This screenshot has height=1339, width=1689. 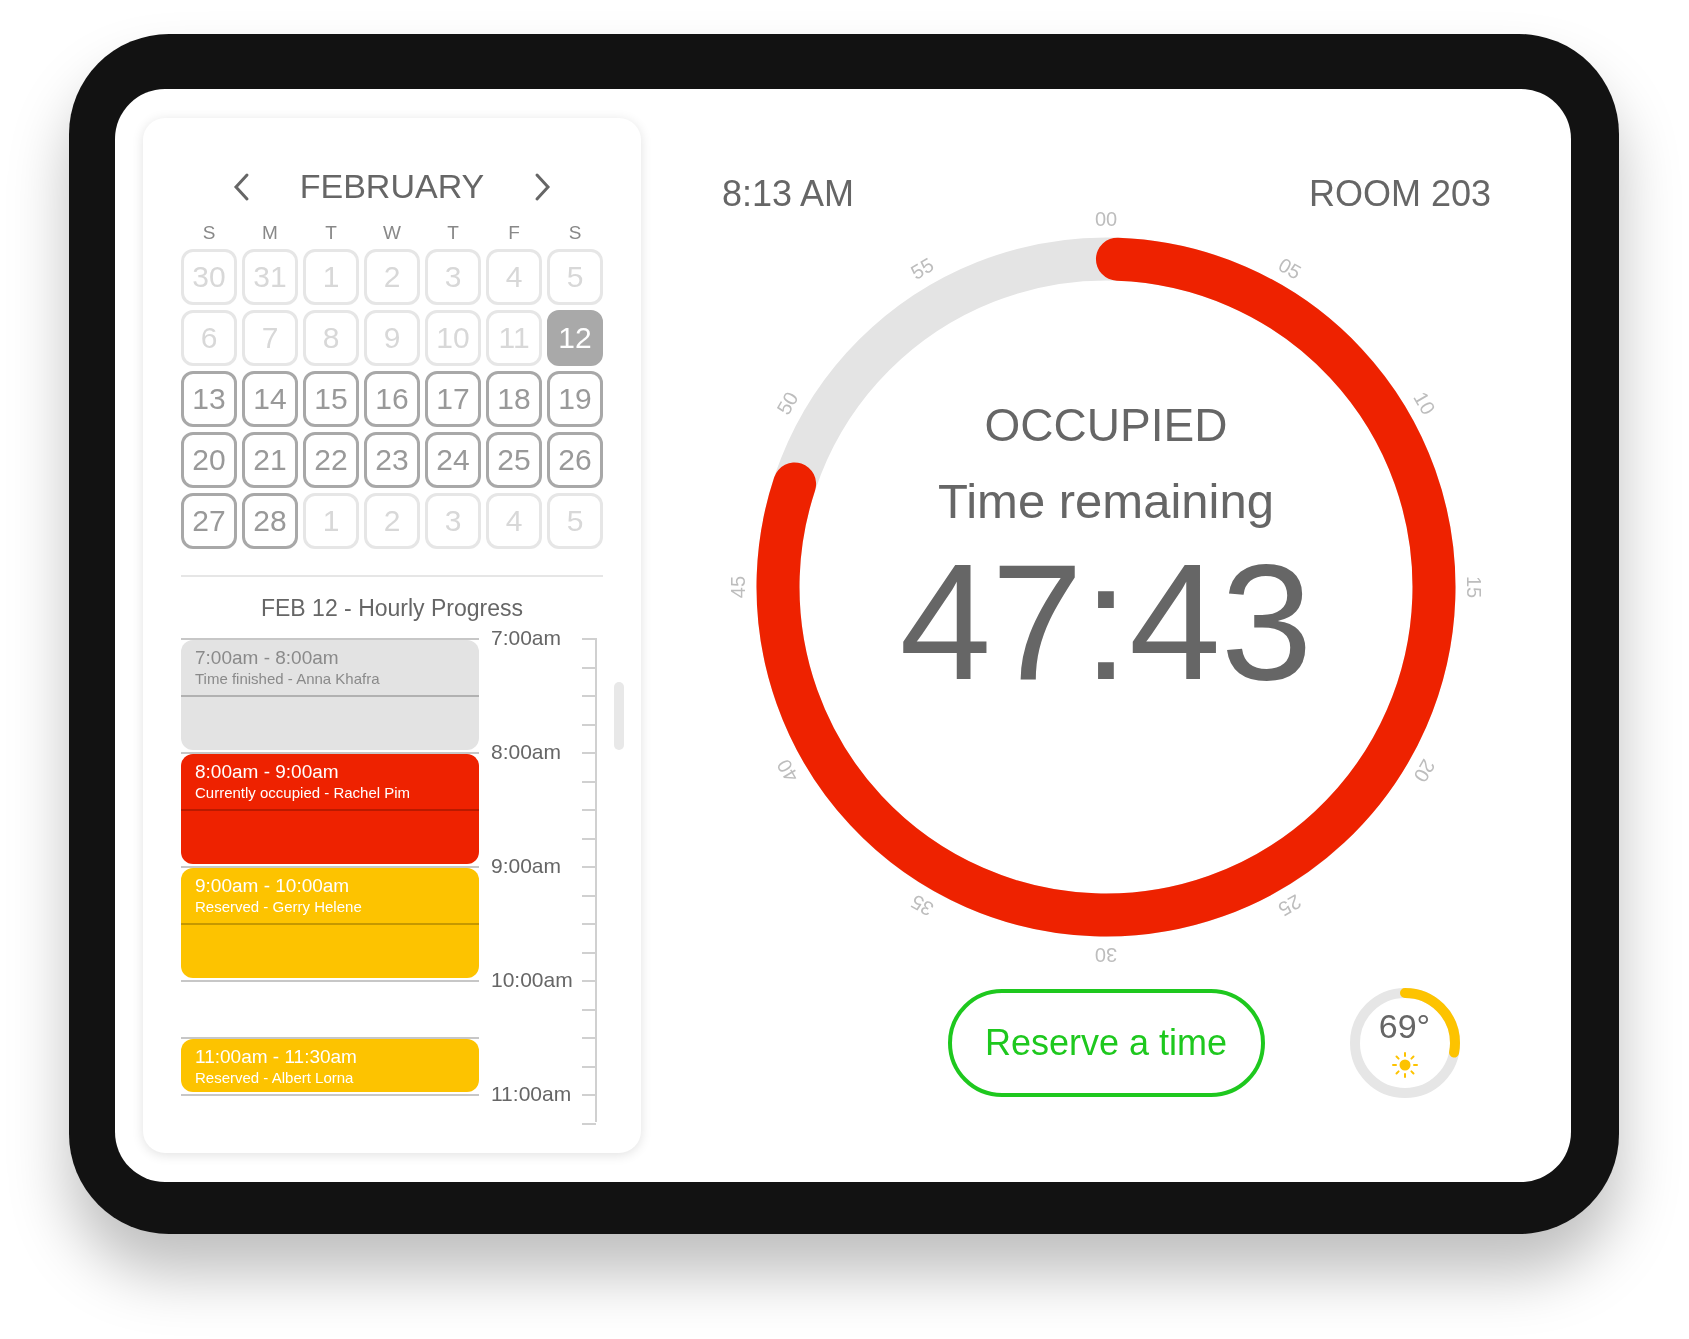 I want to click on weekday-label: M, so click(x=270, y=233).